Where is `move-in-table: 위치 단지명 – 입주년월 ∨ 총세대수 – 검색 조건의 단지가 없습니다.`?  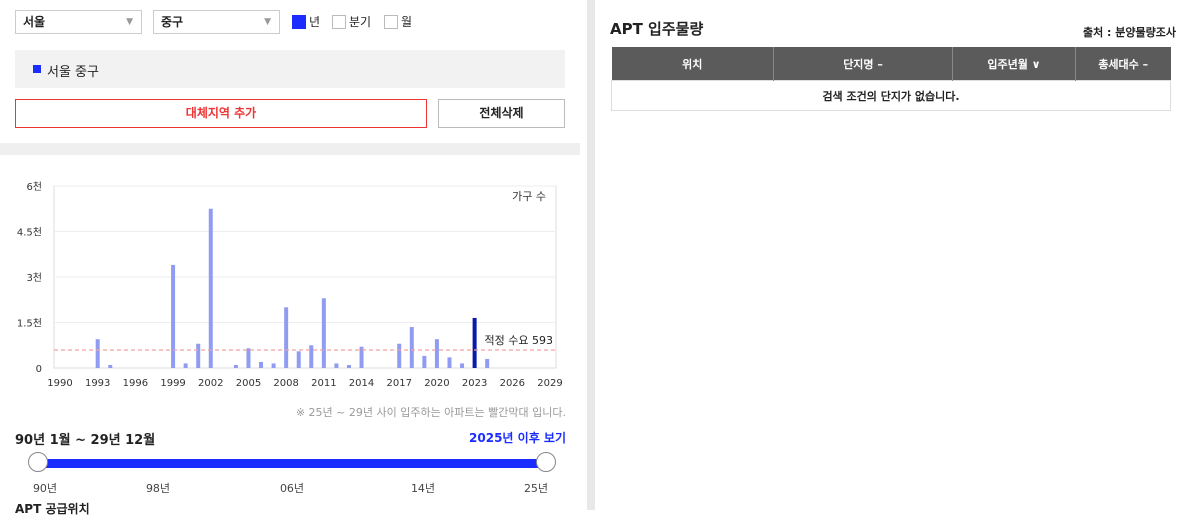
move-in-table: 위치 단지명 – 입주년월 ∨ 총세대수 – 검색 조건의 단지가 없습니다. is located at coordinates (891, 79).